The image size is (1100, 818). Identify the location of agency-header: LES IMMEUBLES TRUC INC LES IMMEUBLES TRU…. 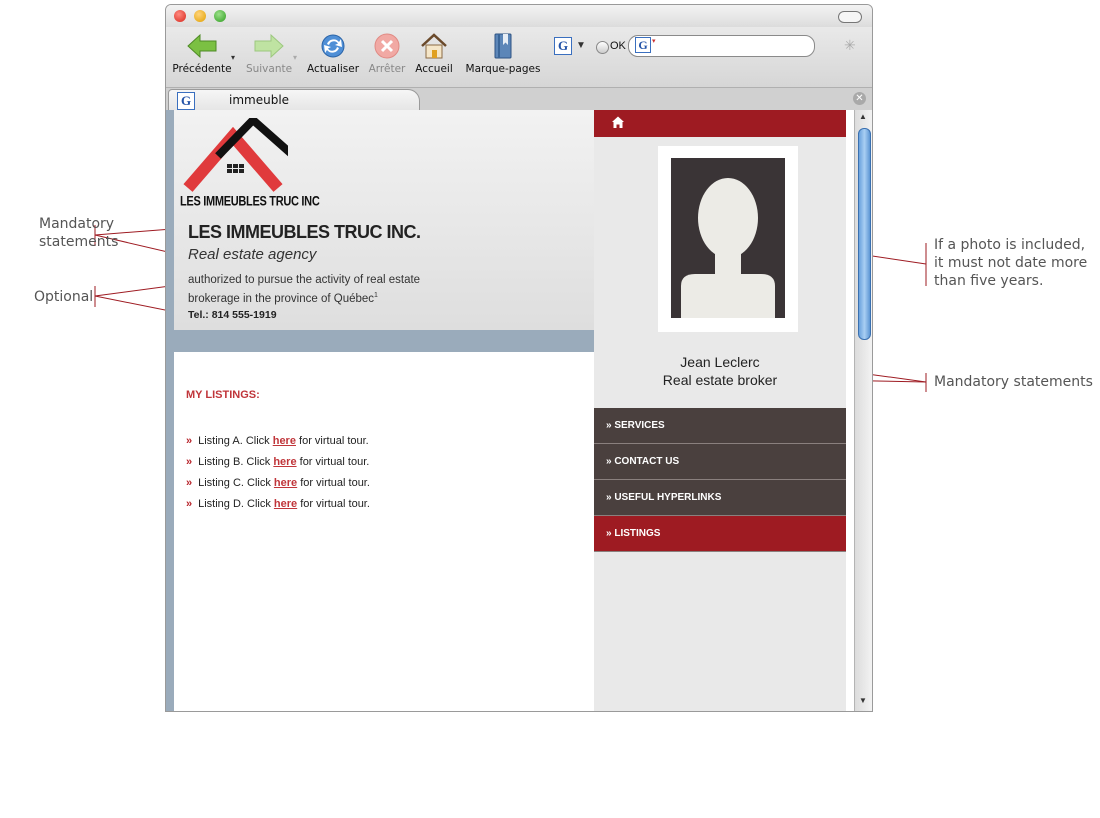
(384, 220).